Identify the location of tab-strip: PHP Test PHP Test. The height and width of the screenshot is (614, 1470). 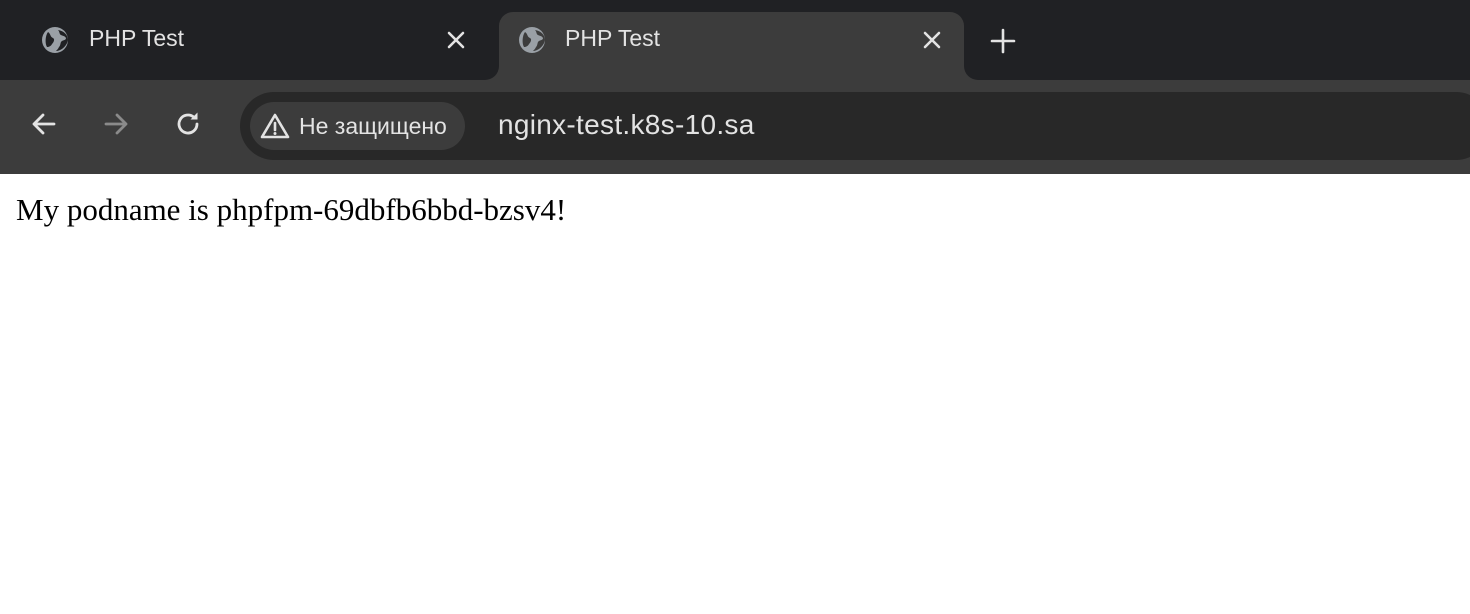
(735, 40).